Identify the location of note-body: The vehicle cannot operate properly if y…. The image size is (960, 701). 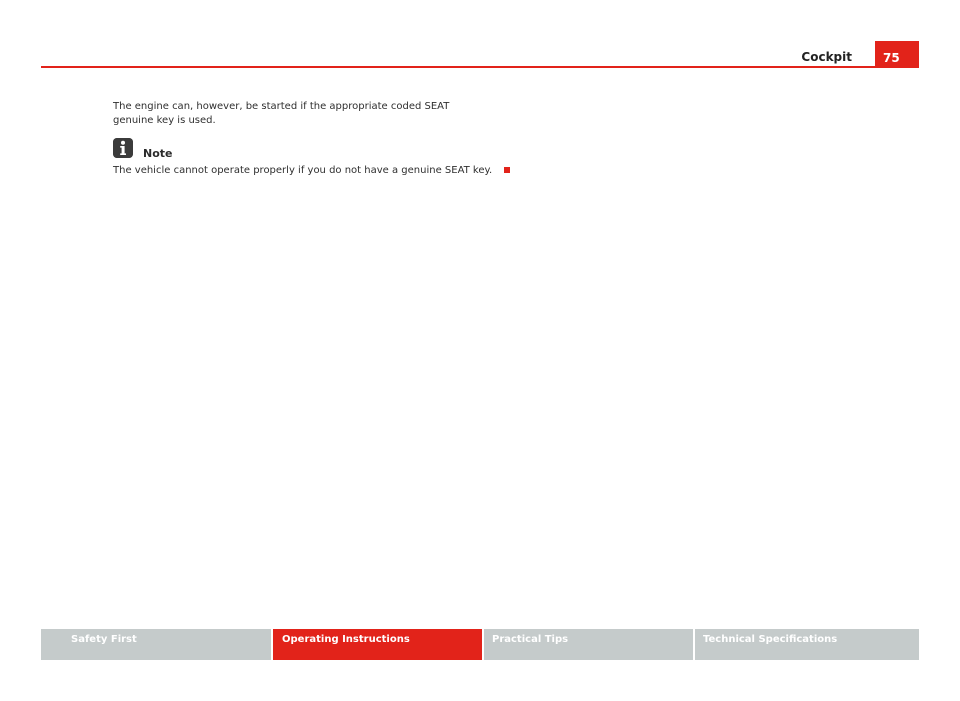
(312, 171).